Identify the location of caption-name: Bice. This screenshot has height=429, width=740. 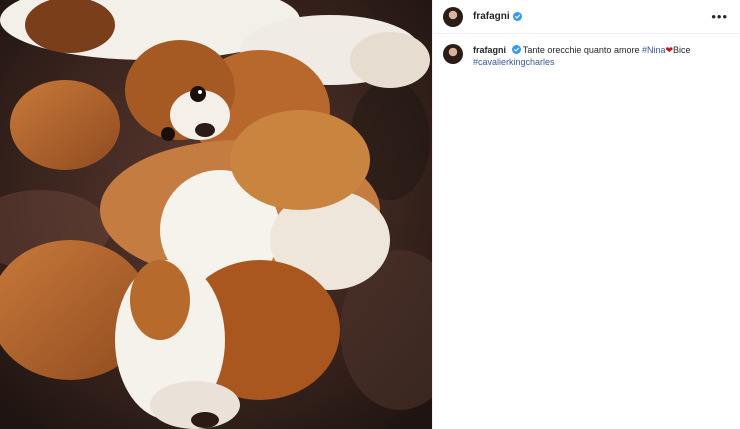
(682, 50).